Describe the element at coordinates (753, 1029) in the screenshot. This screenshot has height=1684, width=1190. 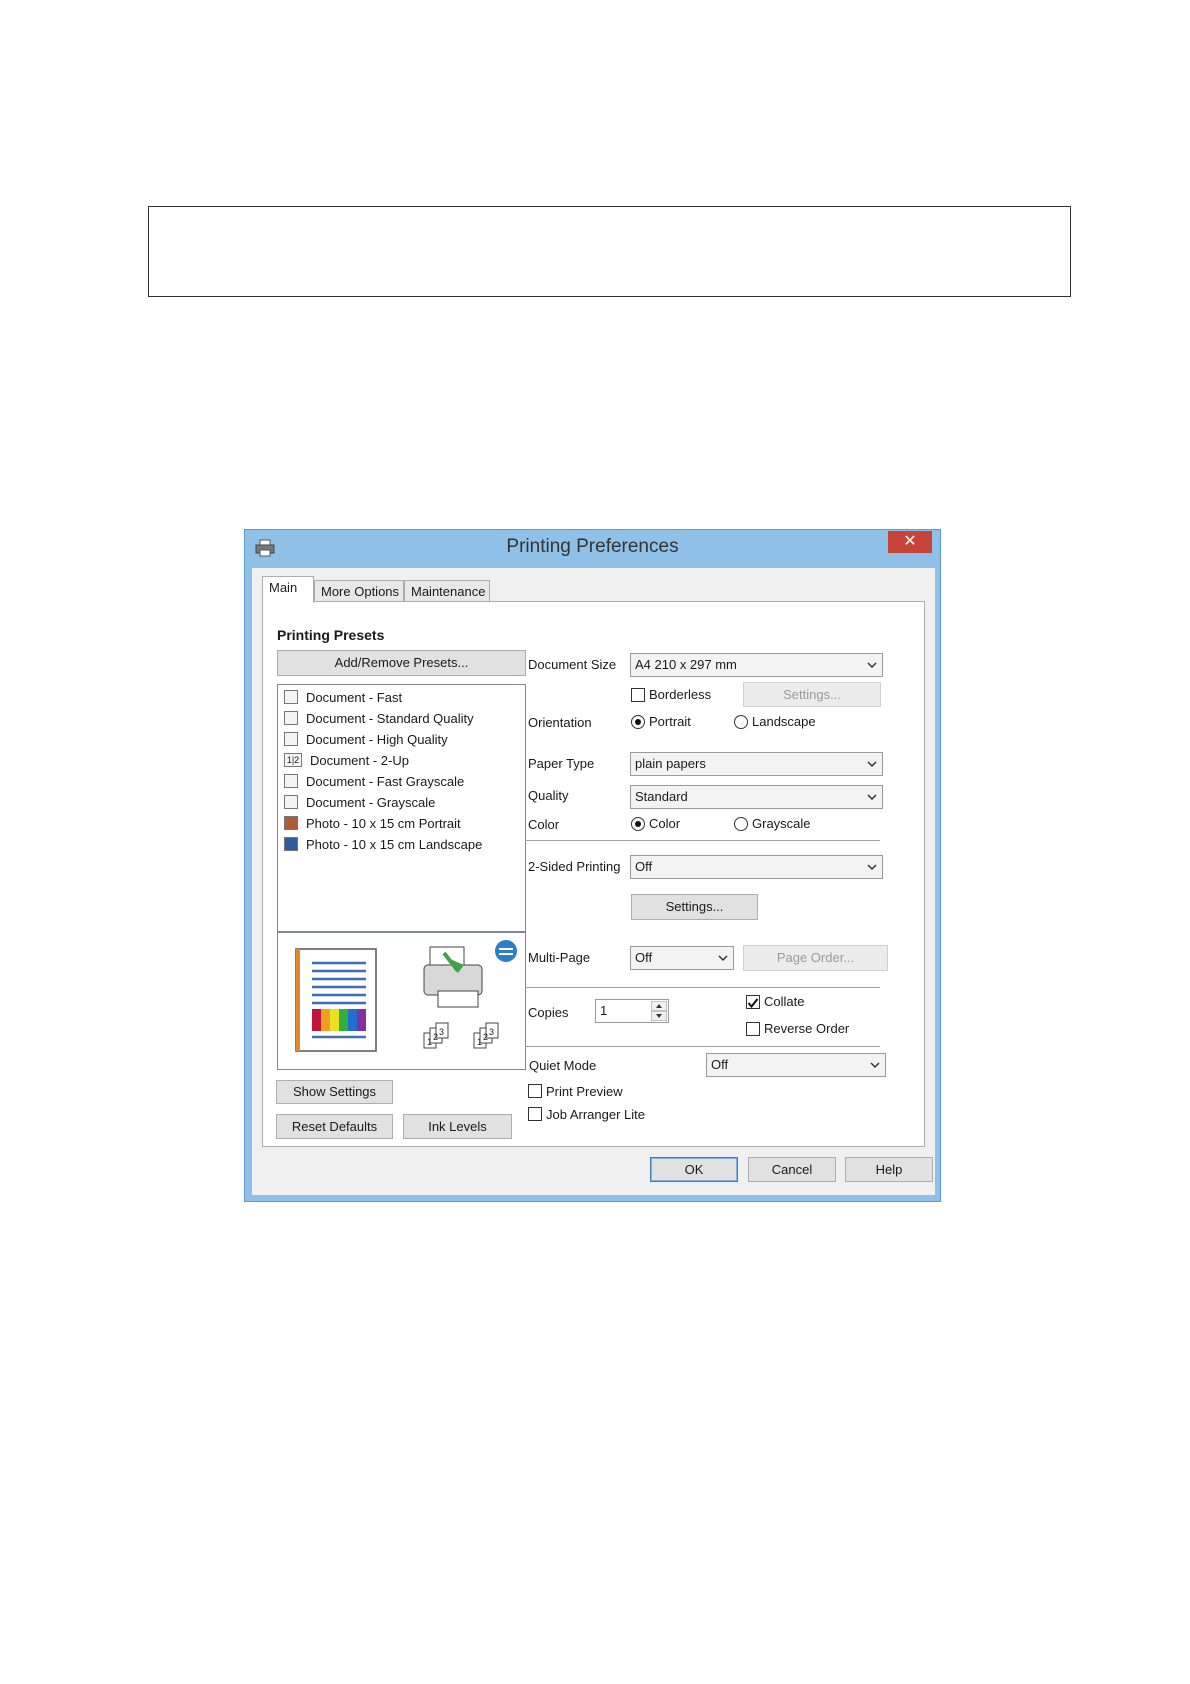
I see `reverse-order-checkbox` at that location.